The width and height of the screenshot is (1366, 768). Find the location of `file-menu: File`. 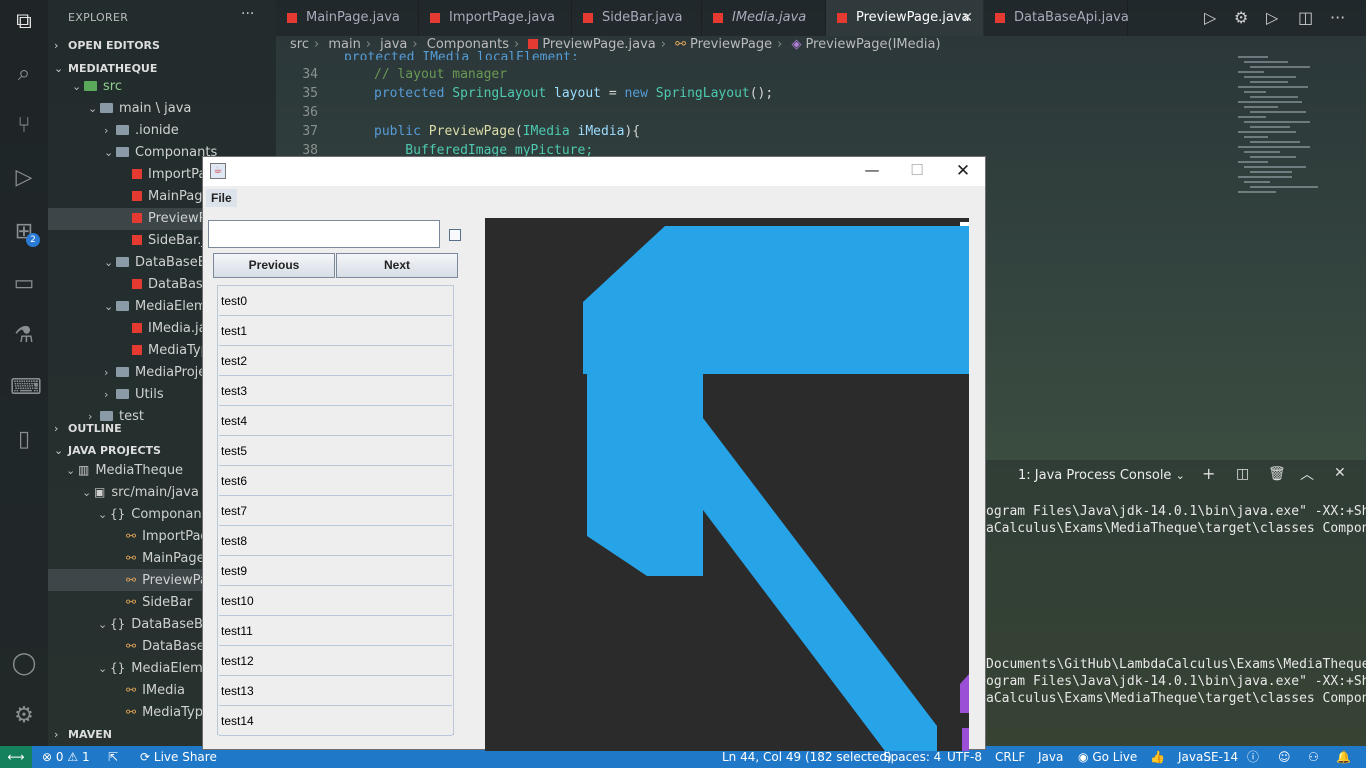

file-menu: File is located at coordinates (221, 198).